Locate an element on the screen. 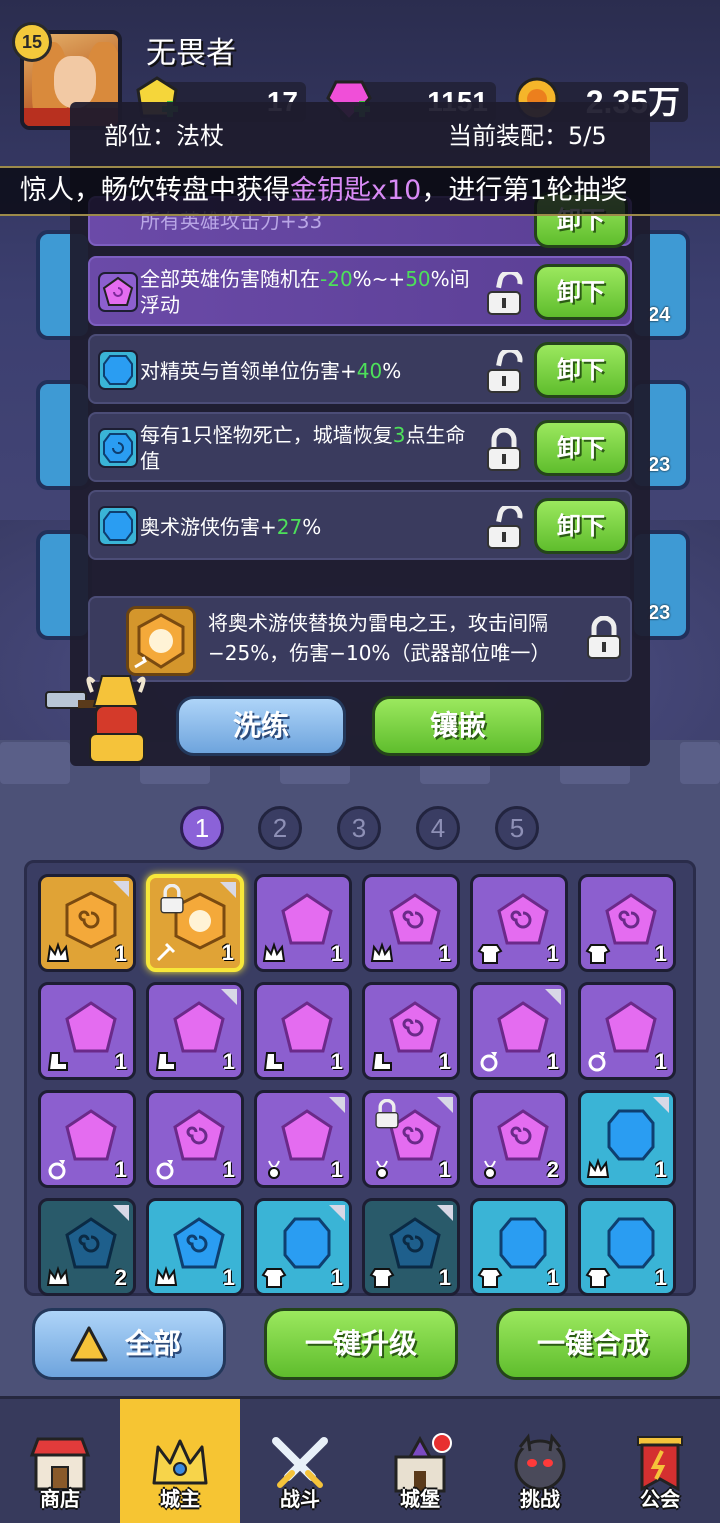  special-attribute-text: 将奥术游侠替换为雷电之王，攻击间隔−25%，伤害−10%（武器部位唯一） is located at coordinates (379, 638).